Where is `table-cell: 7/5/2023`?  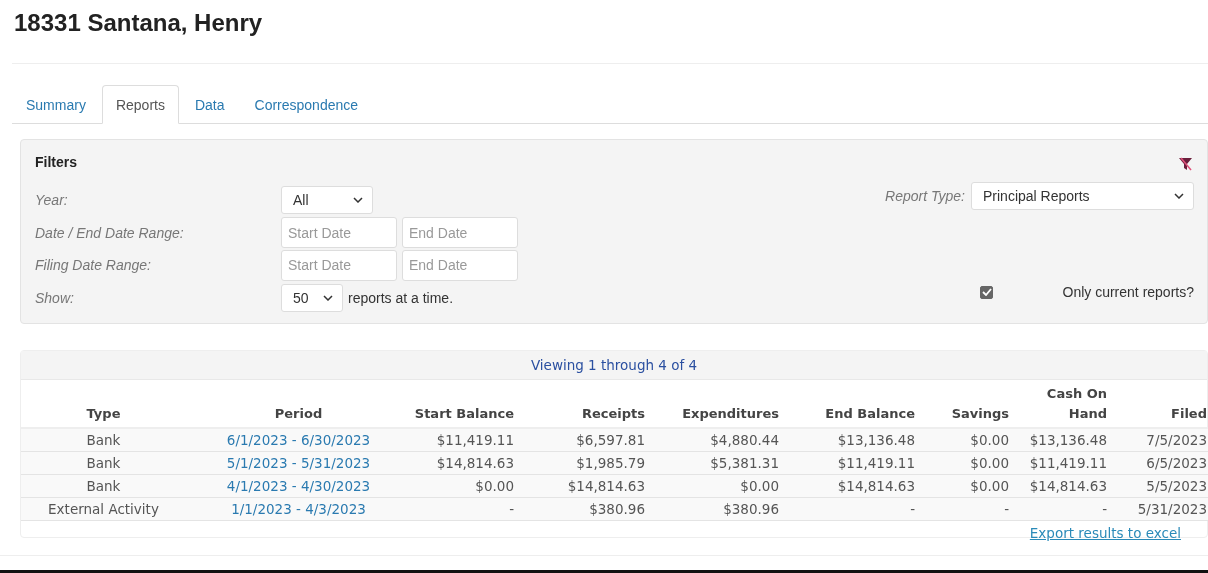 table-cell: 7/5/2023 is located at coordinates (1176, 440).